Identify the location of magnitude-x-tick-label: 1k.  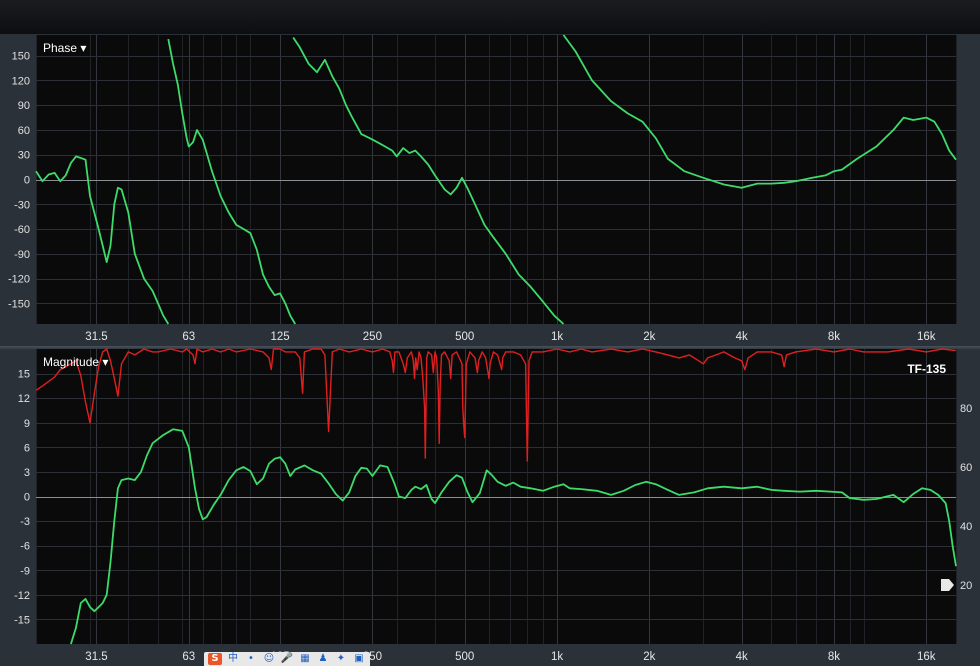
(557, 657).